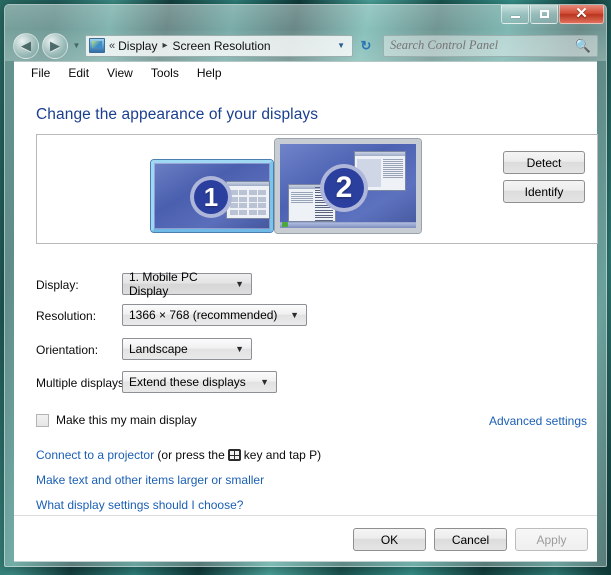 The width and height of the screenshot is (611, 575). Describe the element at coordinates (187, 382) in the screenshot. I see `multiple-displays-value: Extend these displays` at that location.